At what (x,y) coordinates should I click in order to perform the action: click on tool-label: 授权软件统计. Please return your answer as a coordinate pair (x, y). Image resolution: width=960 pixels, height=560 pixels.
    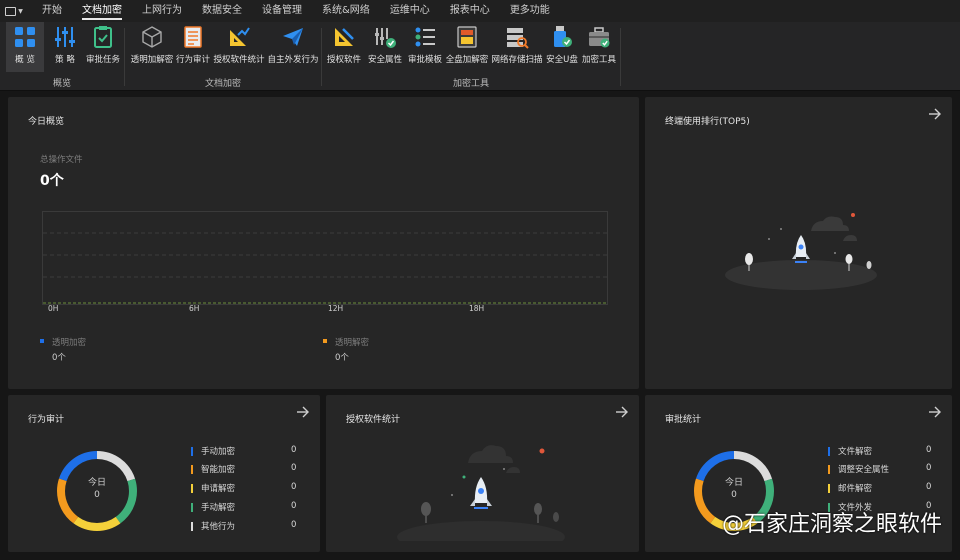
    Looking at the image, I should click on (239, 60).